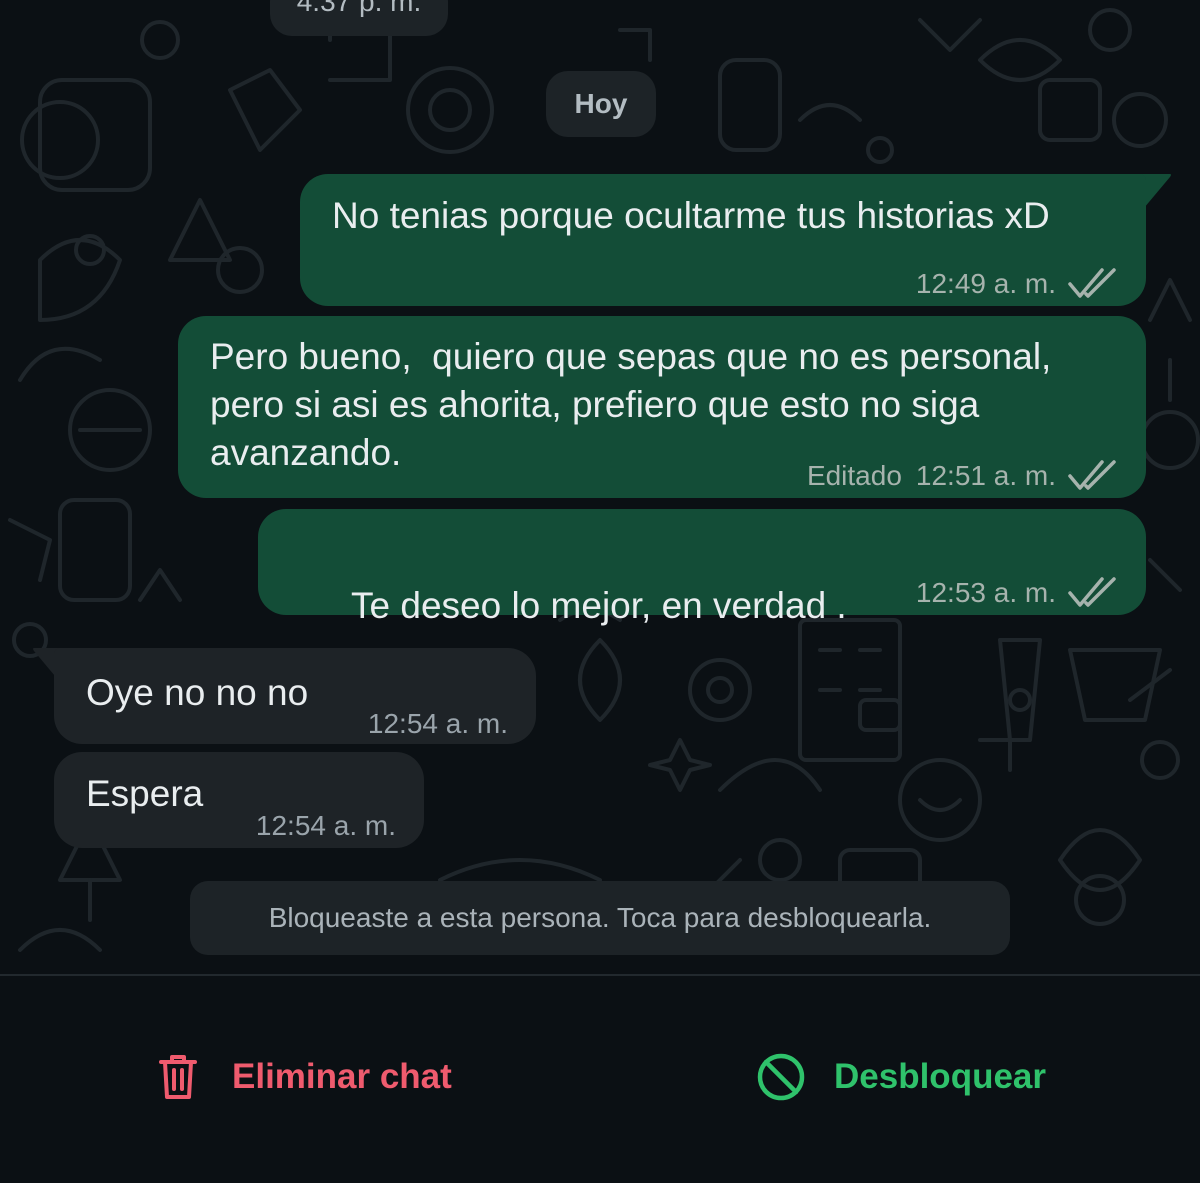 The image size is (1200, 1183). What do you see at coordinates (359, 18) in the screenshot?
I see `previous-timestamp: 4:37 p. m.` at bounding box center [359, 18].